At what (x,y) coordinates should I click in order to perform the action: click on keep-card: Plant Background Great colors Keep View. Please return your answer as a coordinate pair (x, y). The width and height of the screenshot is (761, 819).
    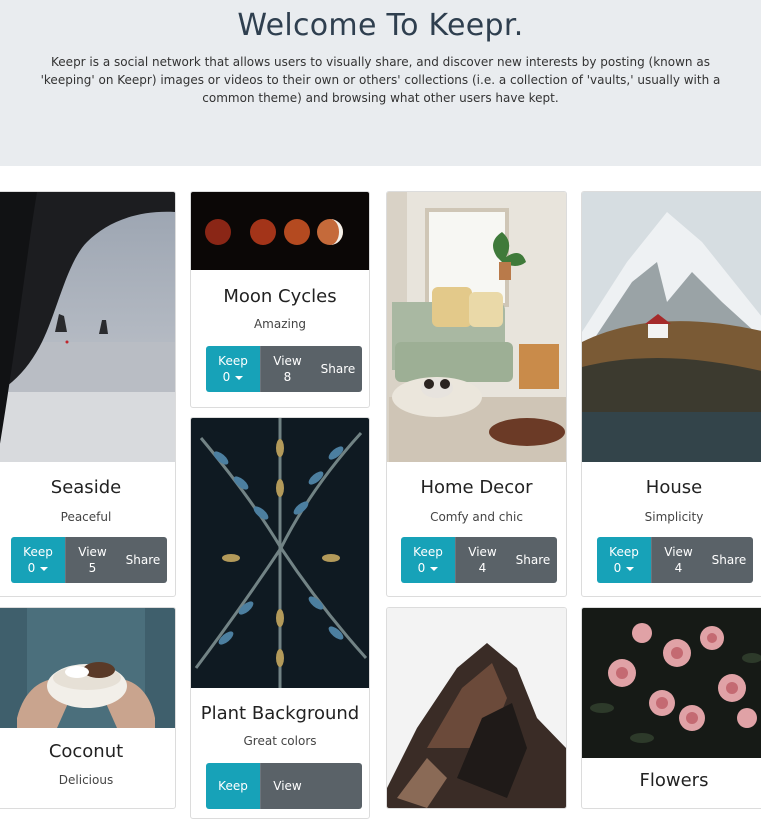
    Looking at the image, I should click on (280, 618).